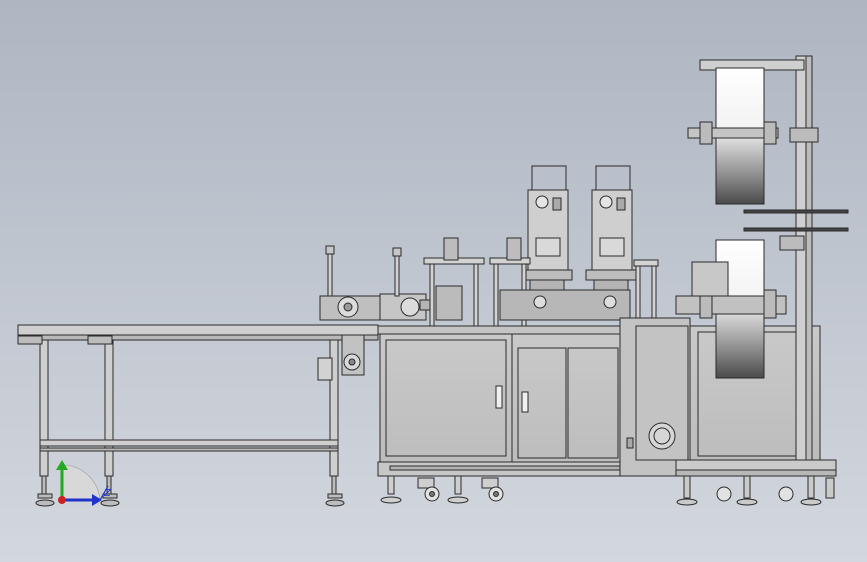  What do you see at coordinates (446, 398) in the screenshot?
I see `cabinet-door-left` at bounding box center [446, 398].